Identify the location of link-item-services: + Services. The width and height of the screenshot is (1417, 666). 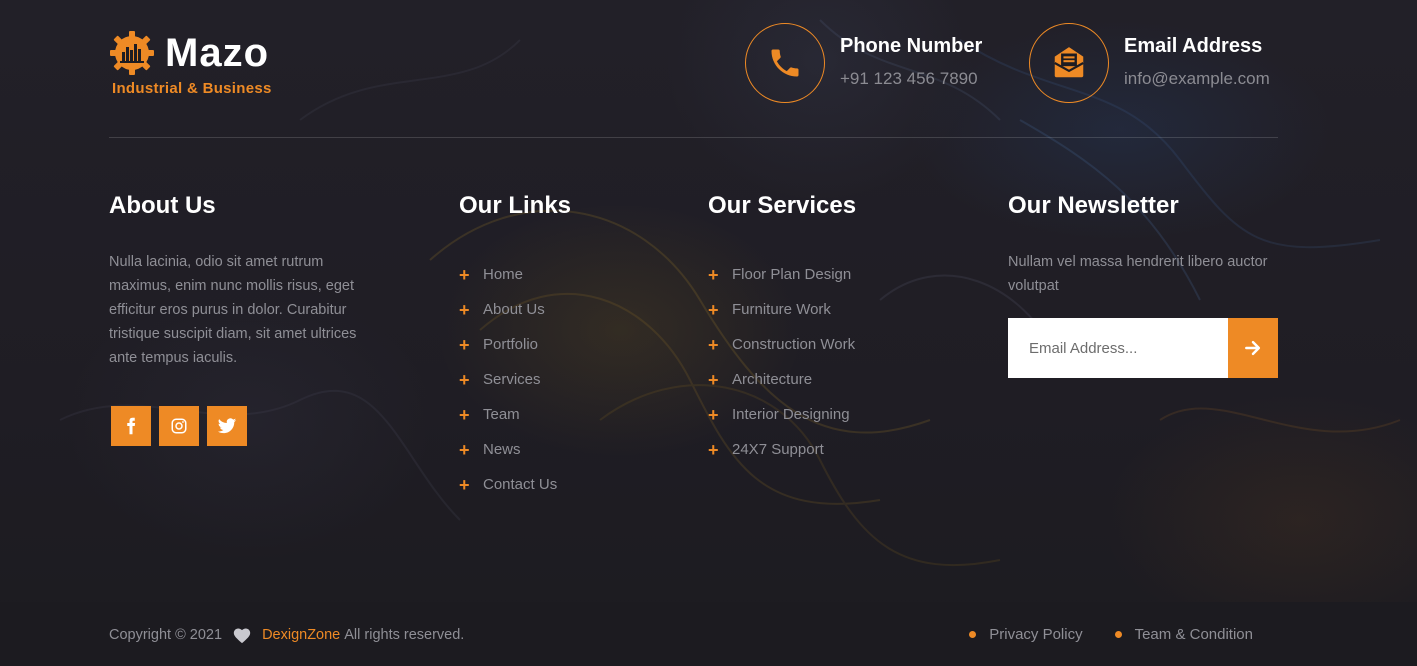
(515, 379).